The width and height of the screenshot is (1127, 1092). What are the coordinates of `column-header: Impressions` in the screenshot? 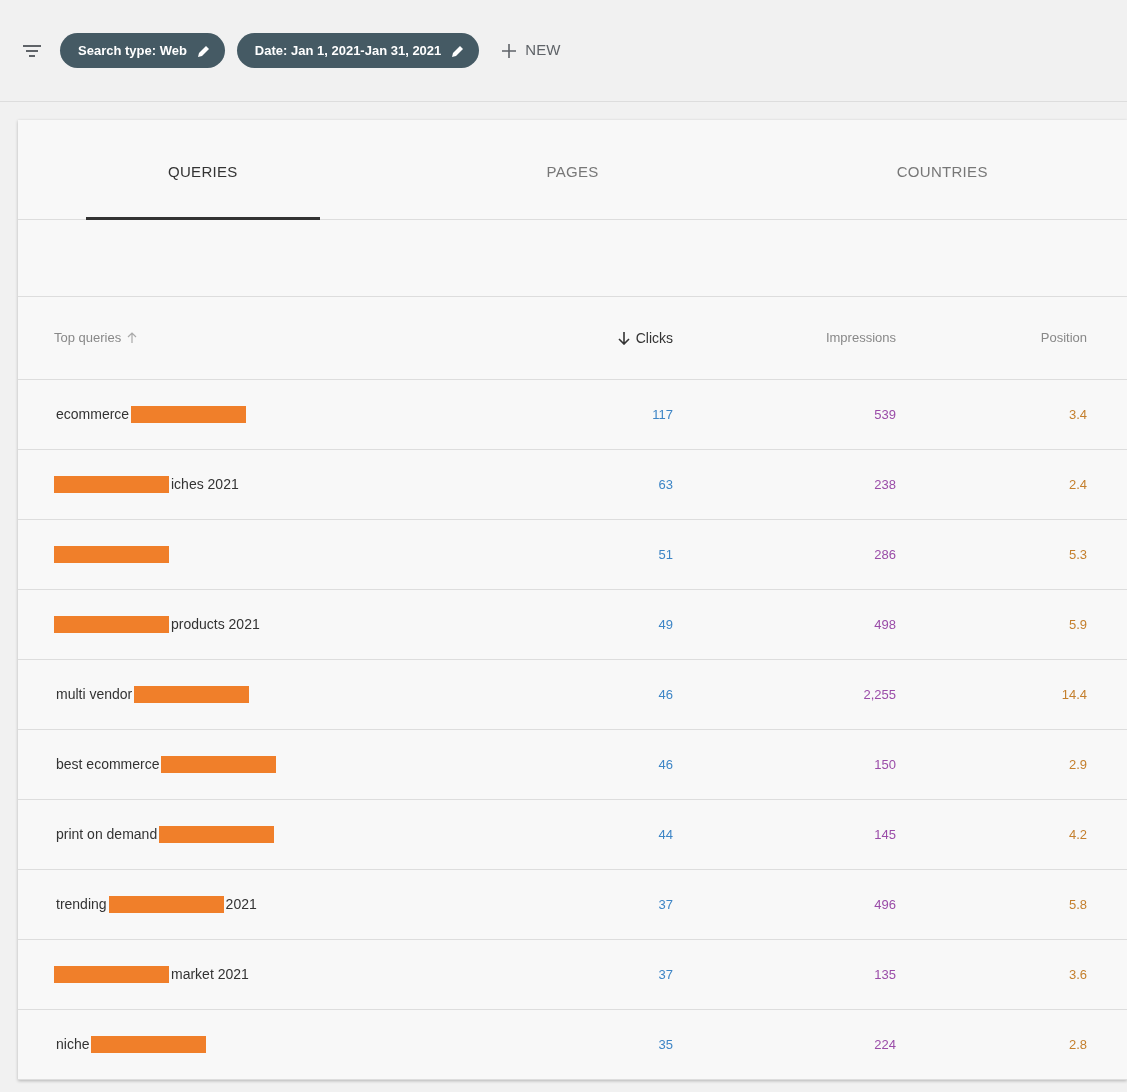 It's located at (860, 338).